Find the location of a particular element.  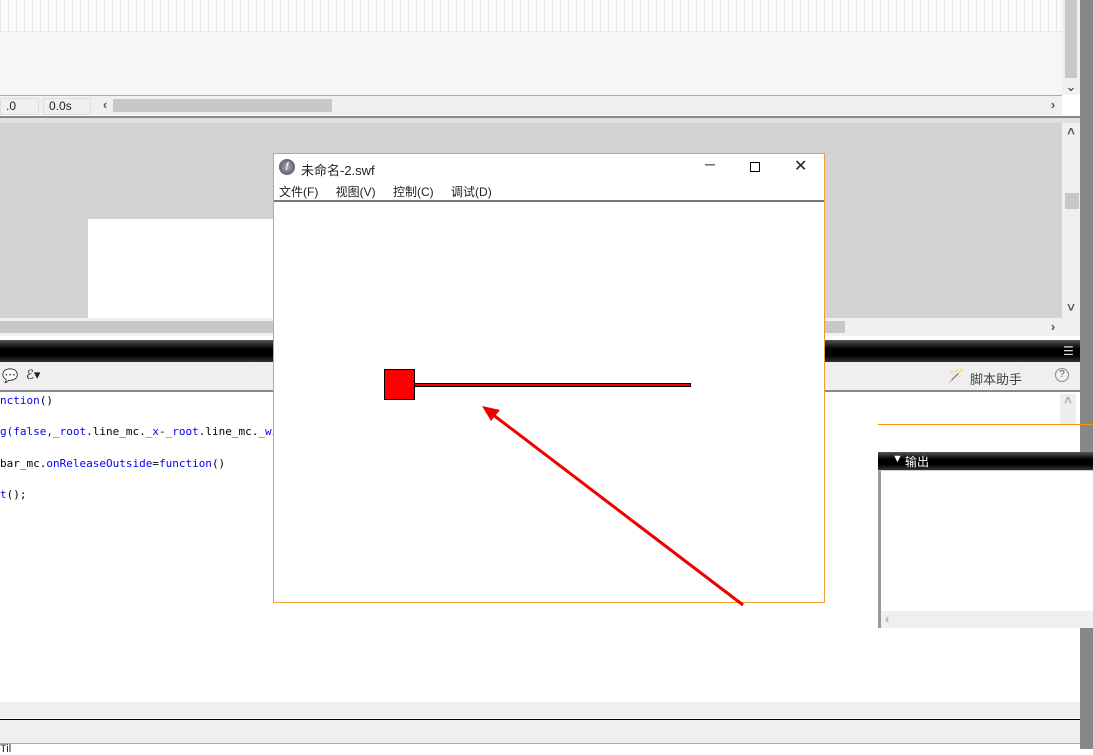

annotation-arrow is located at coordinates (613, 506).